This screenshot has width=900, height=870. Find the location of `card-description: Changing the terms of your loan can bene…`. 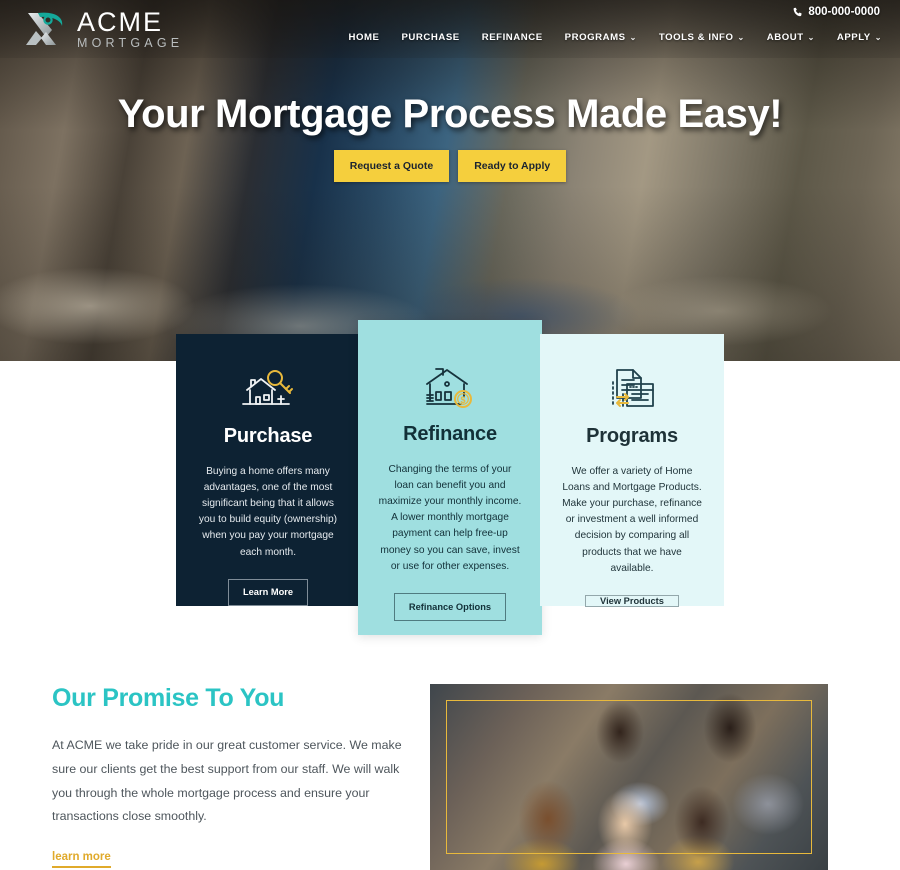

card-description: Changing the terms of your loan can bene… is located at coordinates (450, 518).